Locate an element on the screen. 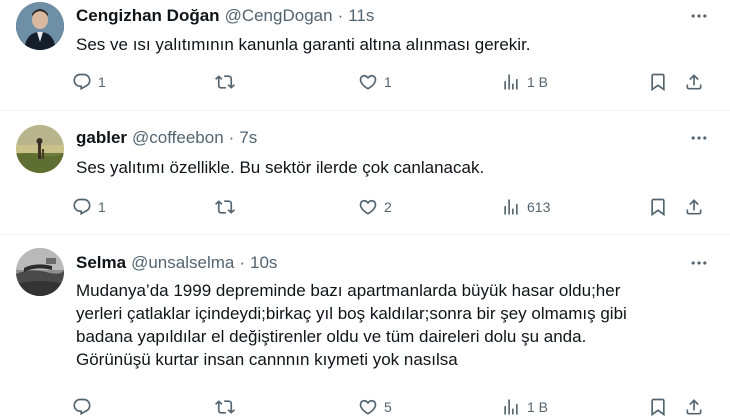 The width and height of the screenshot is (730, 420). tweet-header: gabler @coffeebon · 7s is located at coordinates (166, 138).